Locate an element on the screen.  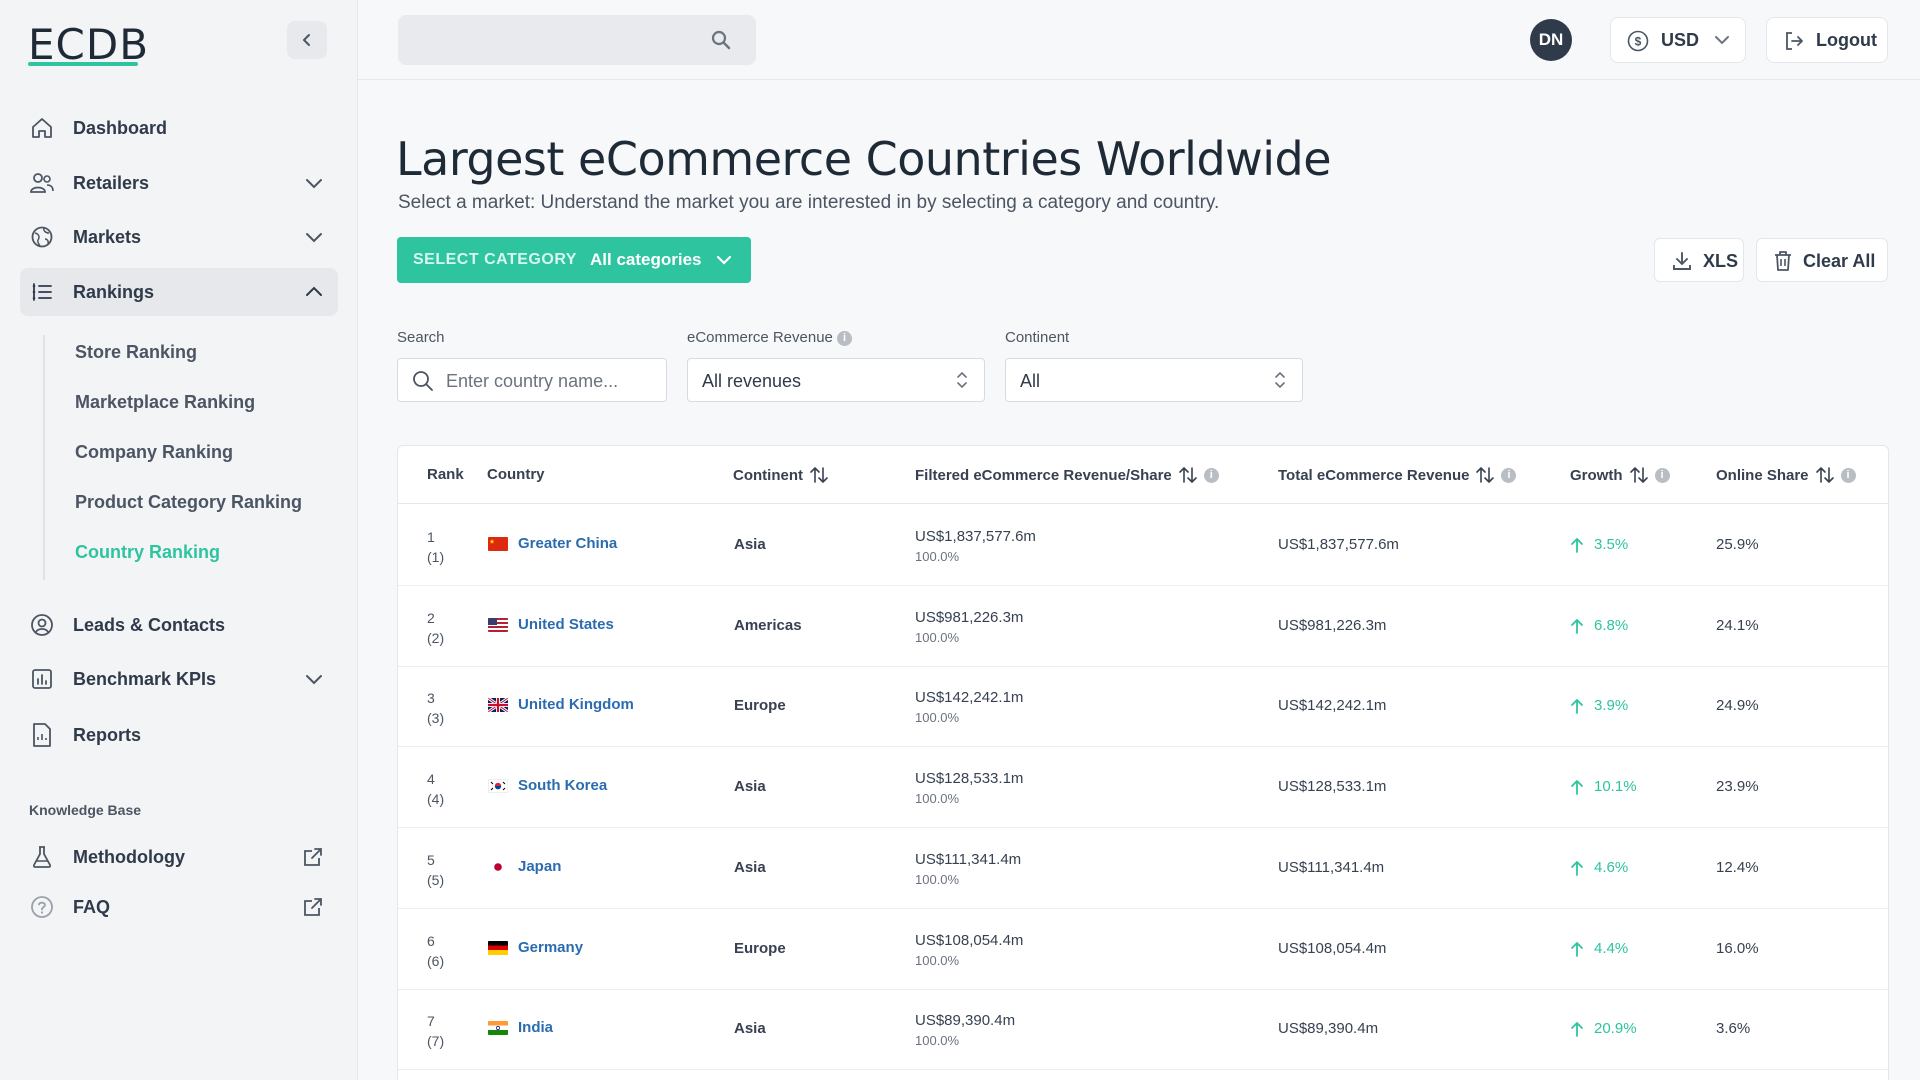
topbar: DN $ USD Logout is located at coordinates (1139, 40).